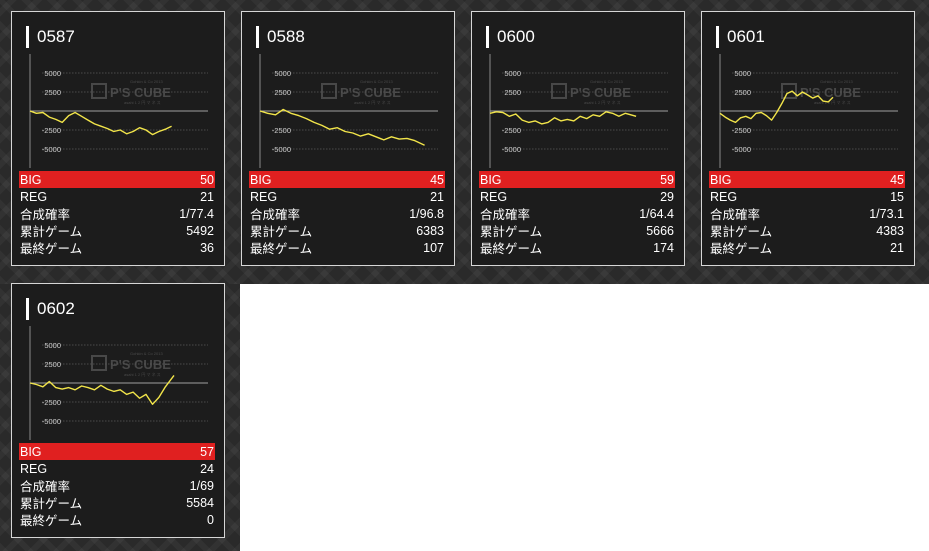 The image size is (929, 551). Describe the element at coordinates (347, 179) in the screenshot. I see `big-row: BIG 45` at that location.